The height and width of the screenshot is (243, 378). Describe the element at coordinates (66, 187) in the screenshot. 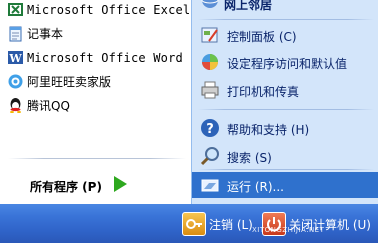

I see `all-programs-label: 所有程序 (P)` at that location.